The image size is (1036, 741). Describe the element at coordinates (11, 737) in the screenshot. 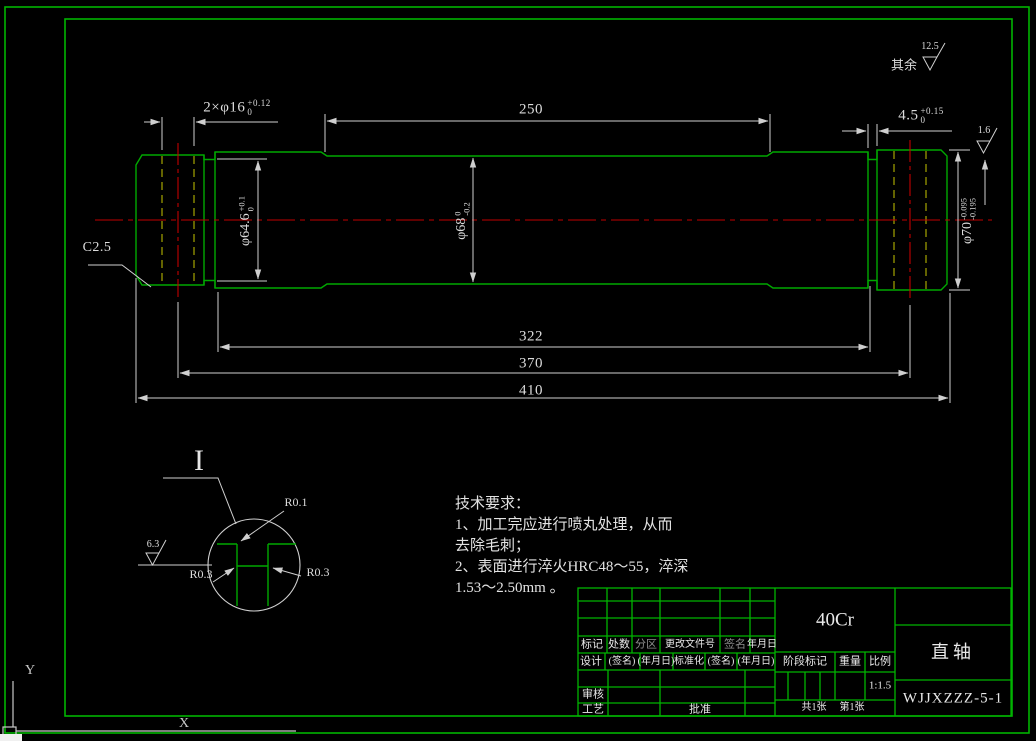

I see `screen-artifact` at that location.